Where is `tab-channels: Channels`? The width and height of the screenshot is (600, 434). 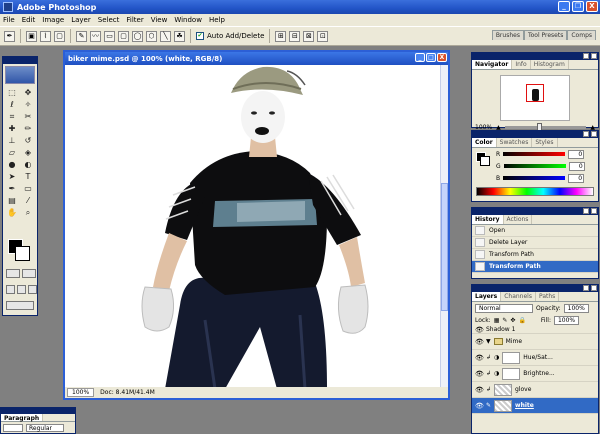
tab-channels: Channels is located at coordinates (518, 296).